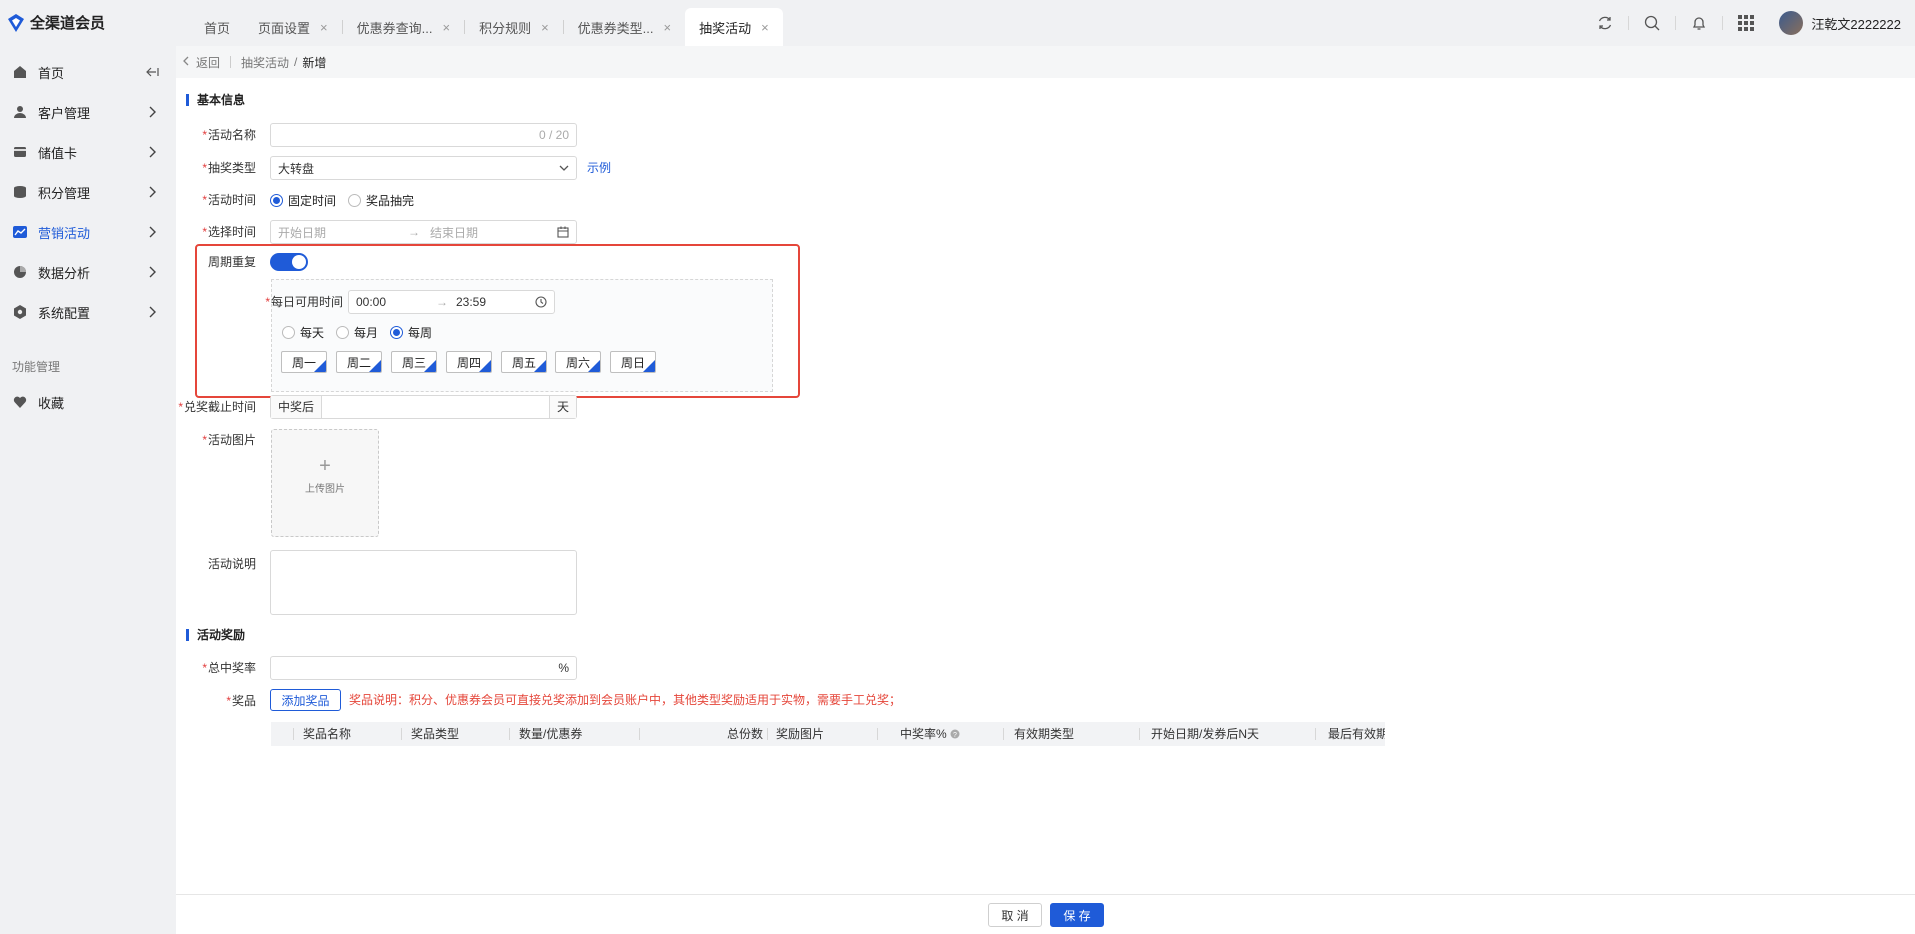  I want to click on image-upload: + 上传图片, so click(325, 483).